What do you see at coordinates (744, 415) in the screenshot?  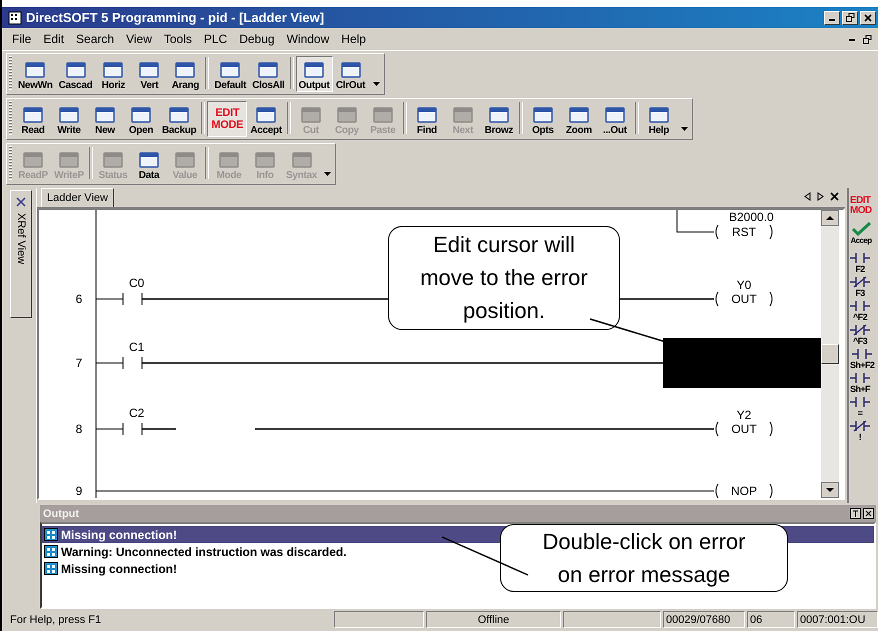 I see `coil-address: Y2` at bounding box center [744, 415].